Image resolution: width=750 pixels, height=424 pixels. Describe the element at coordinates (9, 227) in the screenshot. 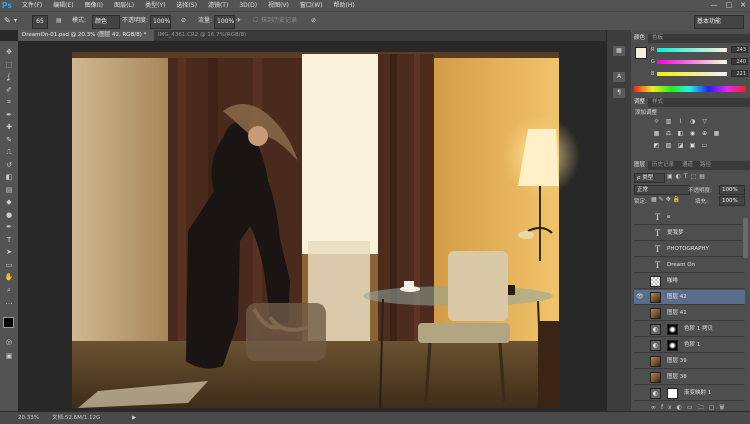

I see `pen-tool-icon: ✒` at that location.